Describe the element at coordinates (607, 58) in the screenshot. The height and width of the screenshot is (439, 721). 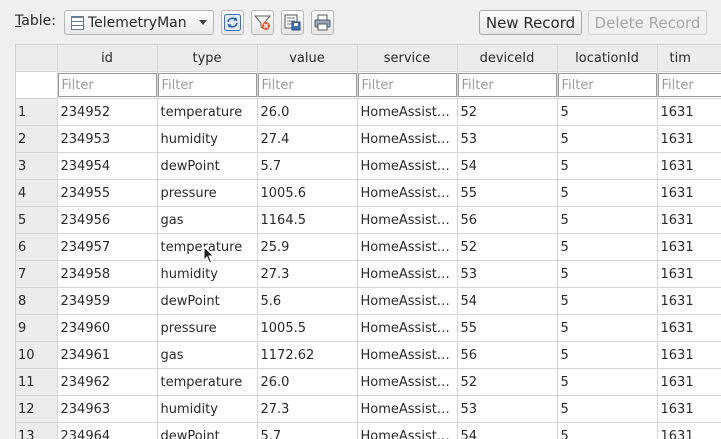
I see `column-header-locationid: locationId` at that location.